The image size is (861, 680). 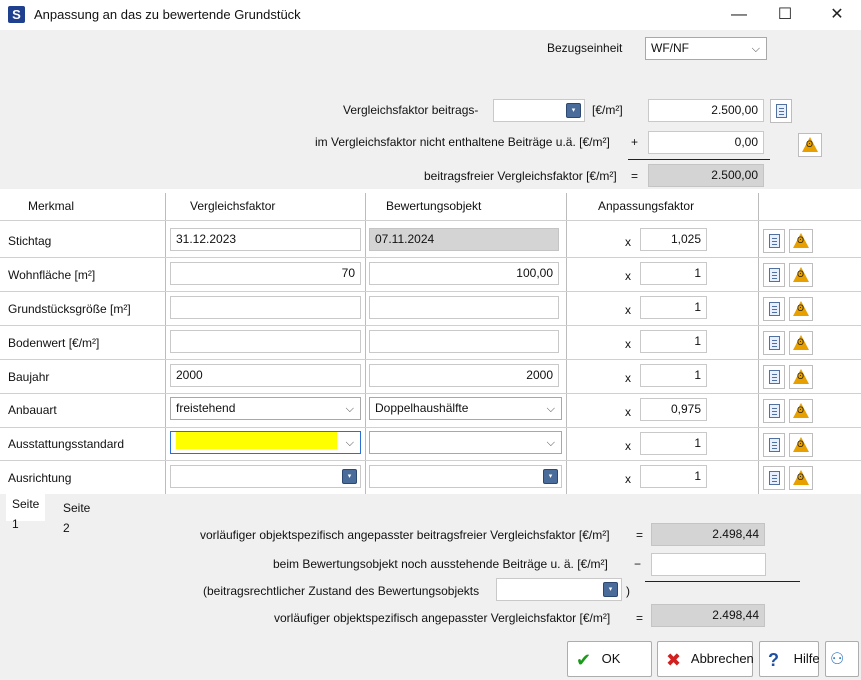 I want to click on not-included-value-field: 0,00, so click(x=706, y=142).